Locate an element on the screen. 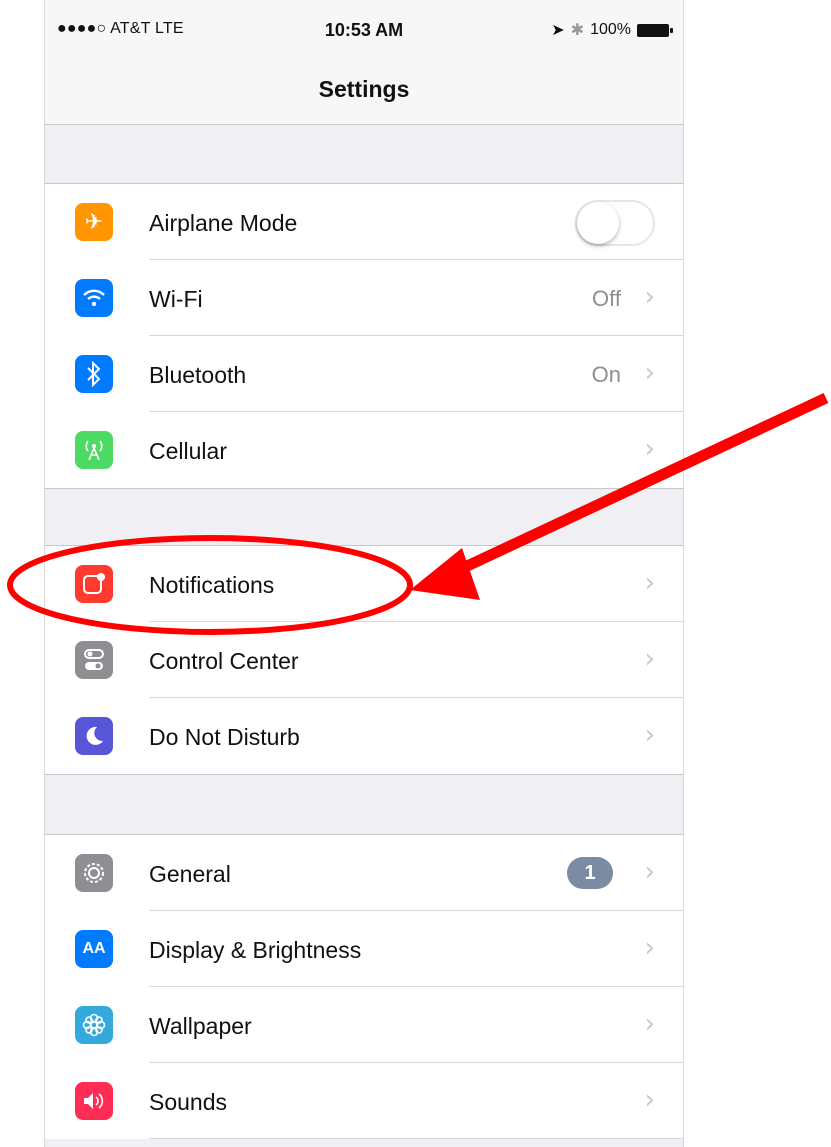 The width and height of the screenshot is (831, 1147). row-general: General 1 › is located at coordinates (364, 873).